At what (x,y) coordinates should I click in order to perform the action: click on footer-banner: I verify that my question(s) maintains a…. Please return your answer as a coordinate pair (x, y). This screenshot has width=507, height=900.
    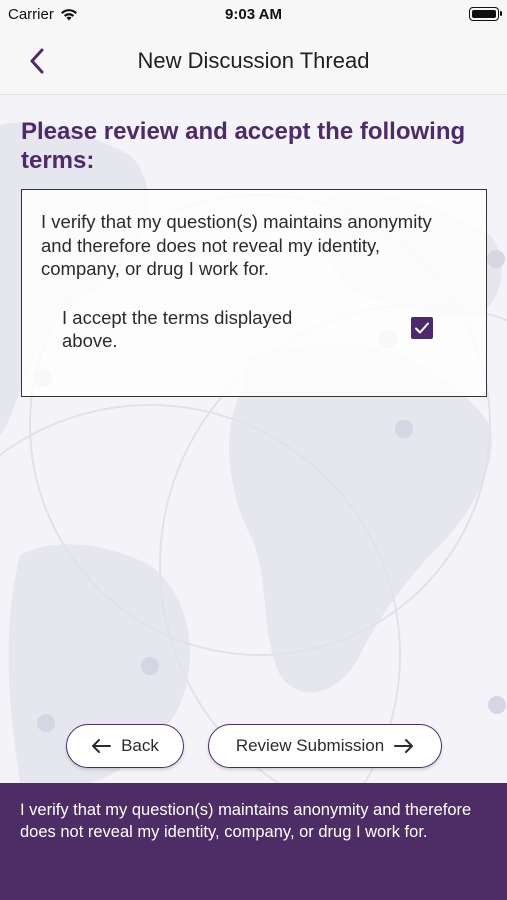
    Looking at the image, I should click on (253, 841).